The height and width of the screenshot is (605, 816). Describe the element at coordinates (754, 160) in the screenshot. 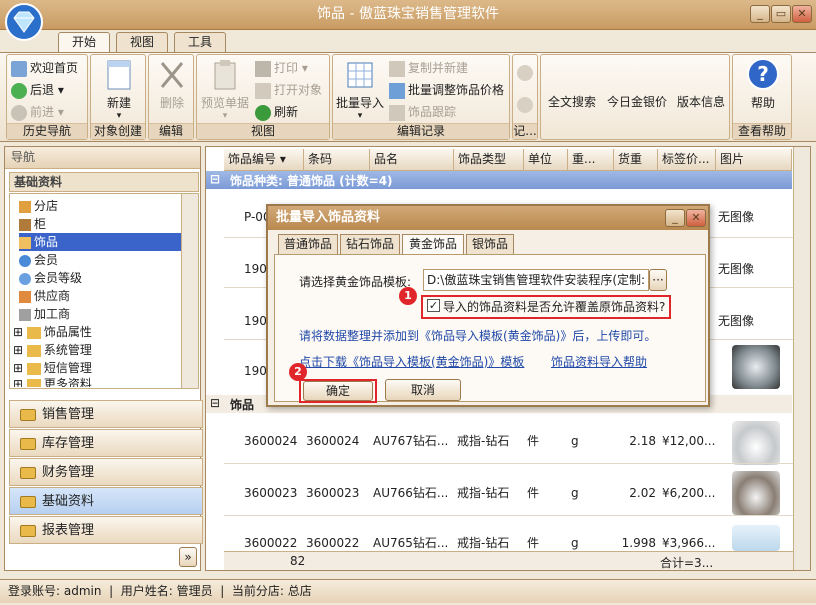

I see `col-header-image: 图片` at that location.